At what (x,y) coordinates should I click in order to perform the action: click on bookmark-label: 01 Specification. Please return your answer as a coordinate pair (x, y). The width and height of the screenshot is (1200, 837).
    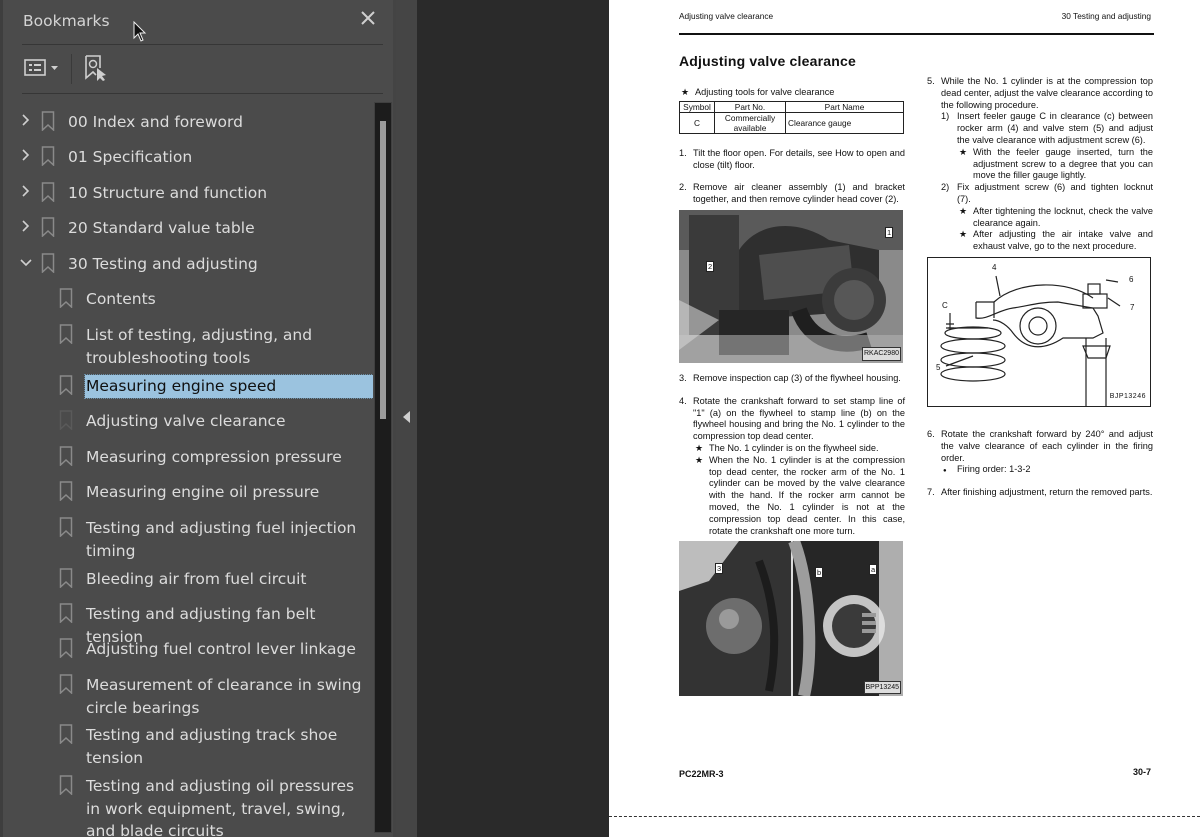
    Looking at the image, I should click on (130, 157).